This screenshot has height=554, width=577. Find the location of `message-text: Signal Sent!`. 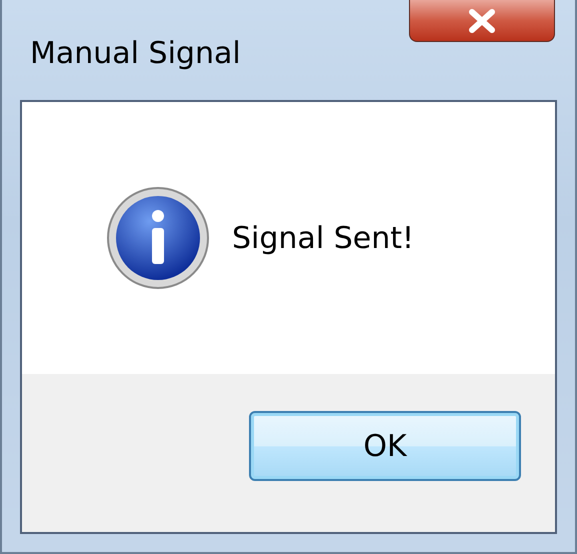

message-text: Signal Sent! is located at coordinates (323, 238).